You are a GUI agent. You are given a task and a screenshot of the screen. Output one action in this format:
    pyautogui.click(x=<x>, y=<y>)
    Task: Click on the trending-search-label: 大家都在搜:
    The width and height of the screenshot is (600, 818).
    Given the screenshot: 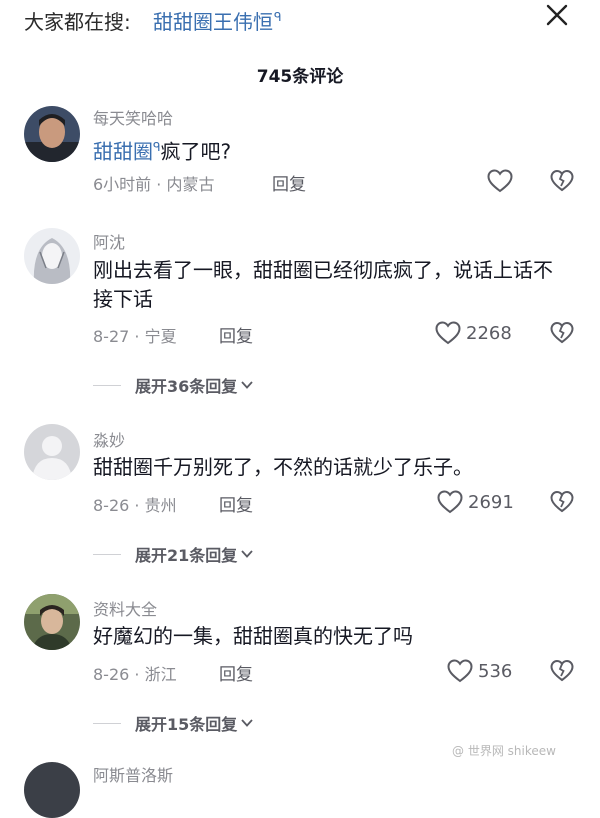 What is the action you would take?
    pyautogui.click(x=77, y=22)
    